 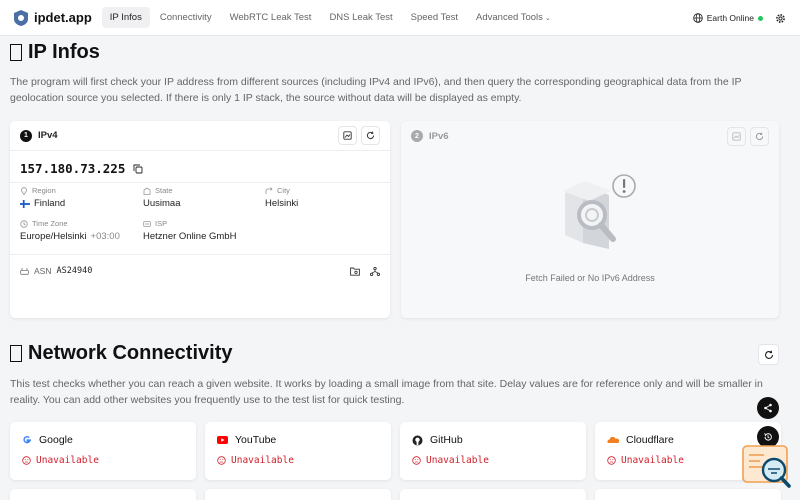 I want to click on cloudflare-name: Cloudflare, so click(x=650, y=440).